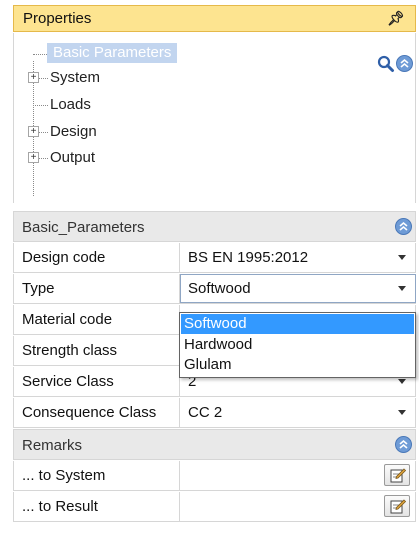 This screenshot has height=552, width=419. I want to click on tree-item-label: Basic Parameters, so click(112, 53).